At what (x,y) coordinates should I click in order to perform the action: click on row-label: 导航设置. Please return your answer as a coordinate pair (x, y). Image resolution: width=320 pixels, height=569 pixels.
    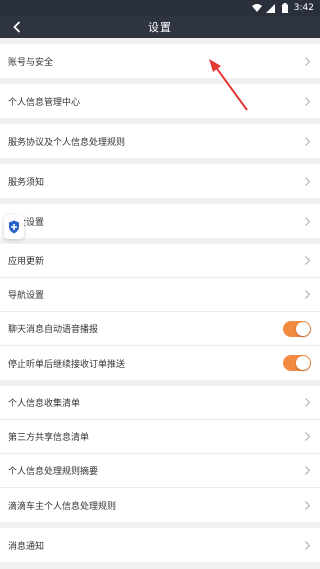
    Looking at the image, I should click on (26, 296).